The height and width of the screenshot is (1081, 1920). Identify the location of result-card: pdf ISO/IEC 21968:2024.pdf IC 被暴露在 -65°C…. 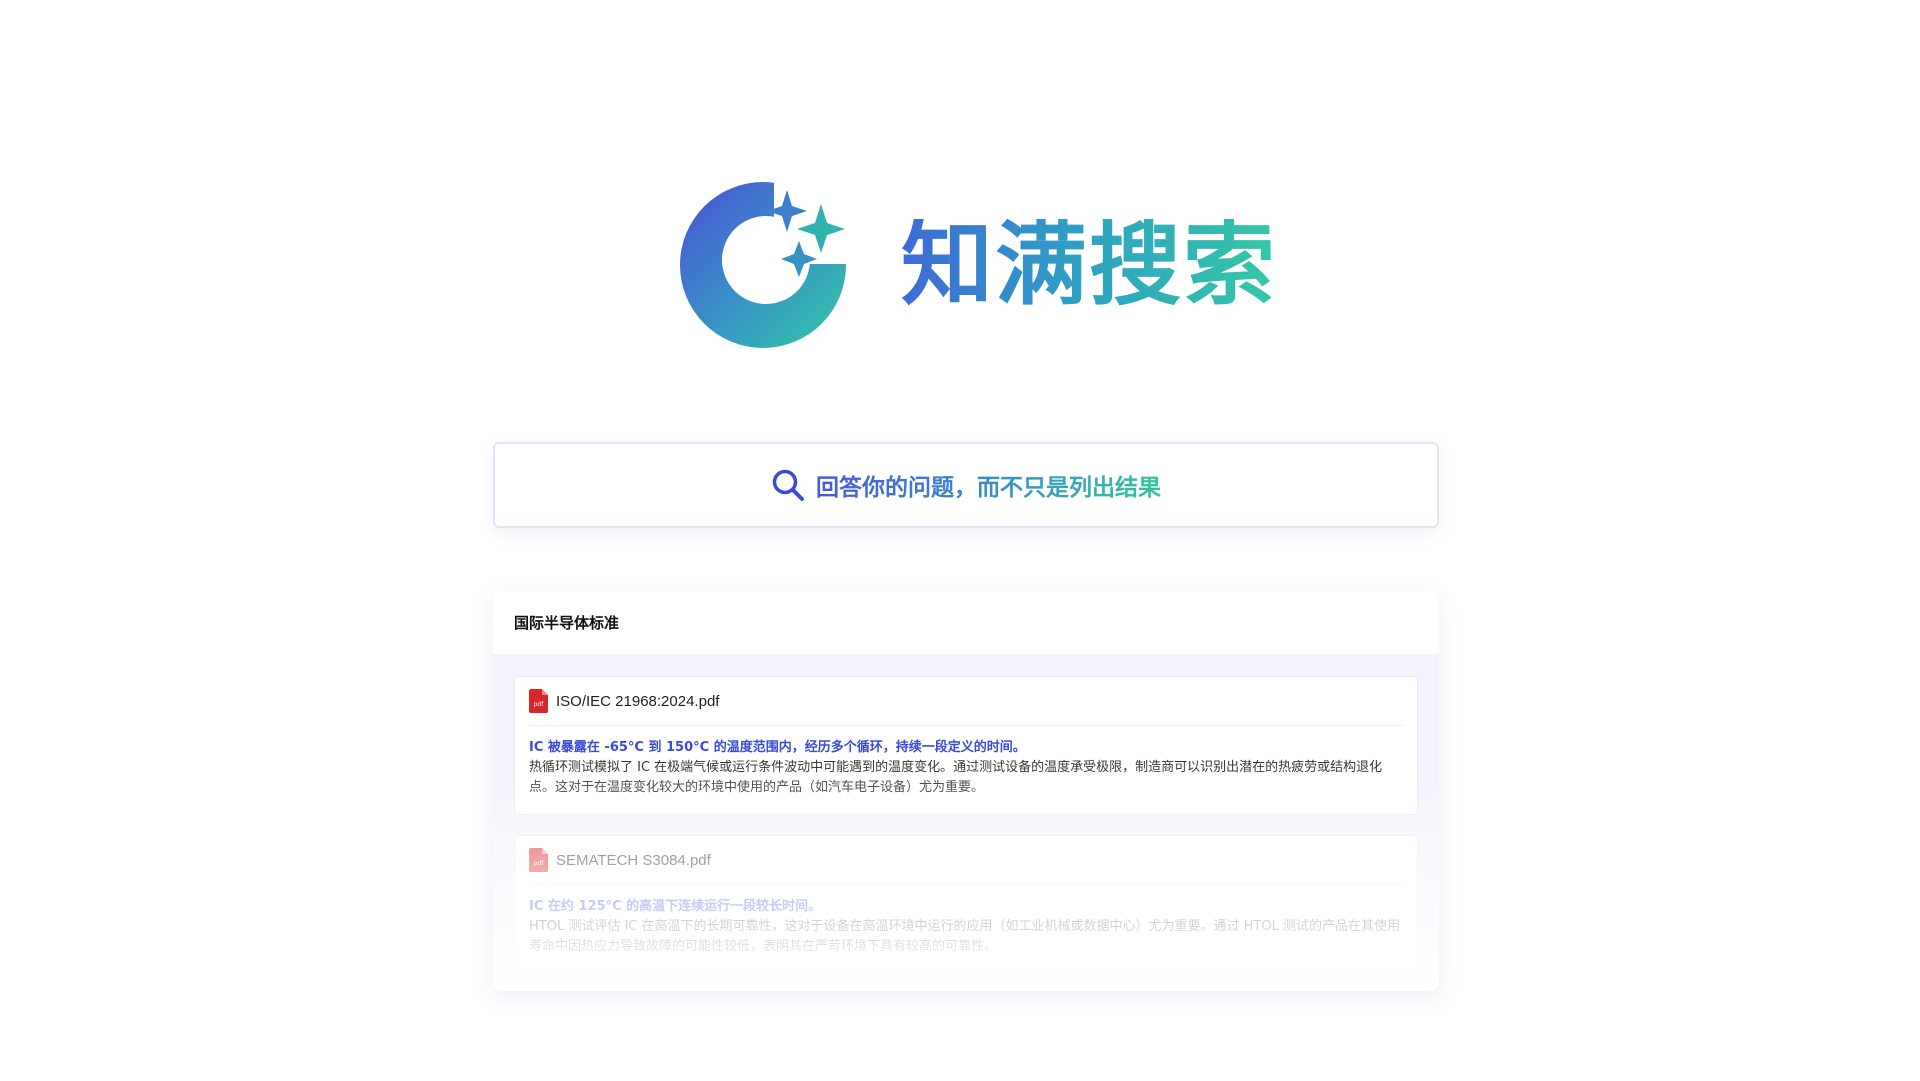
(966, 745).